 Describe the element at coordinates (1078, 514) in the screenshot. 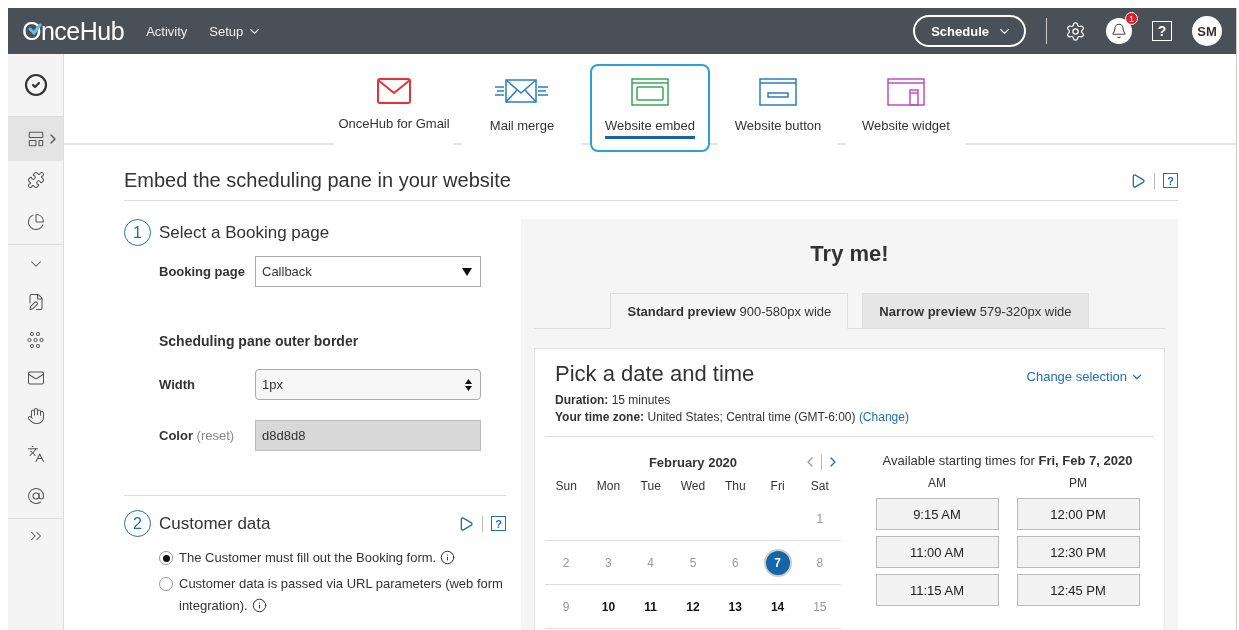

I see `time-slot-button: 12:00 PM` at that location.